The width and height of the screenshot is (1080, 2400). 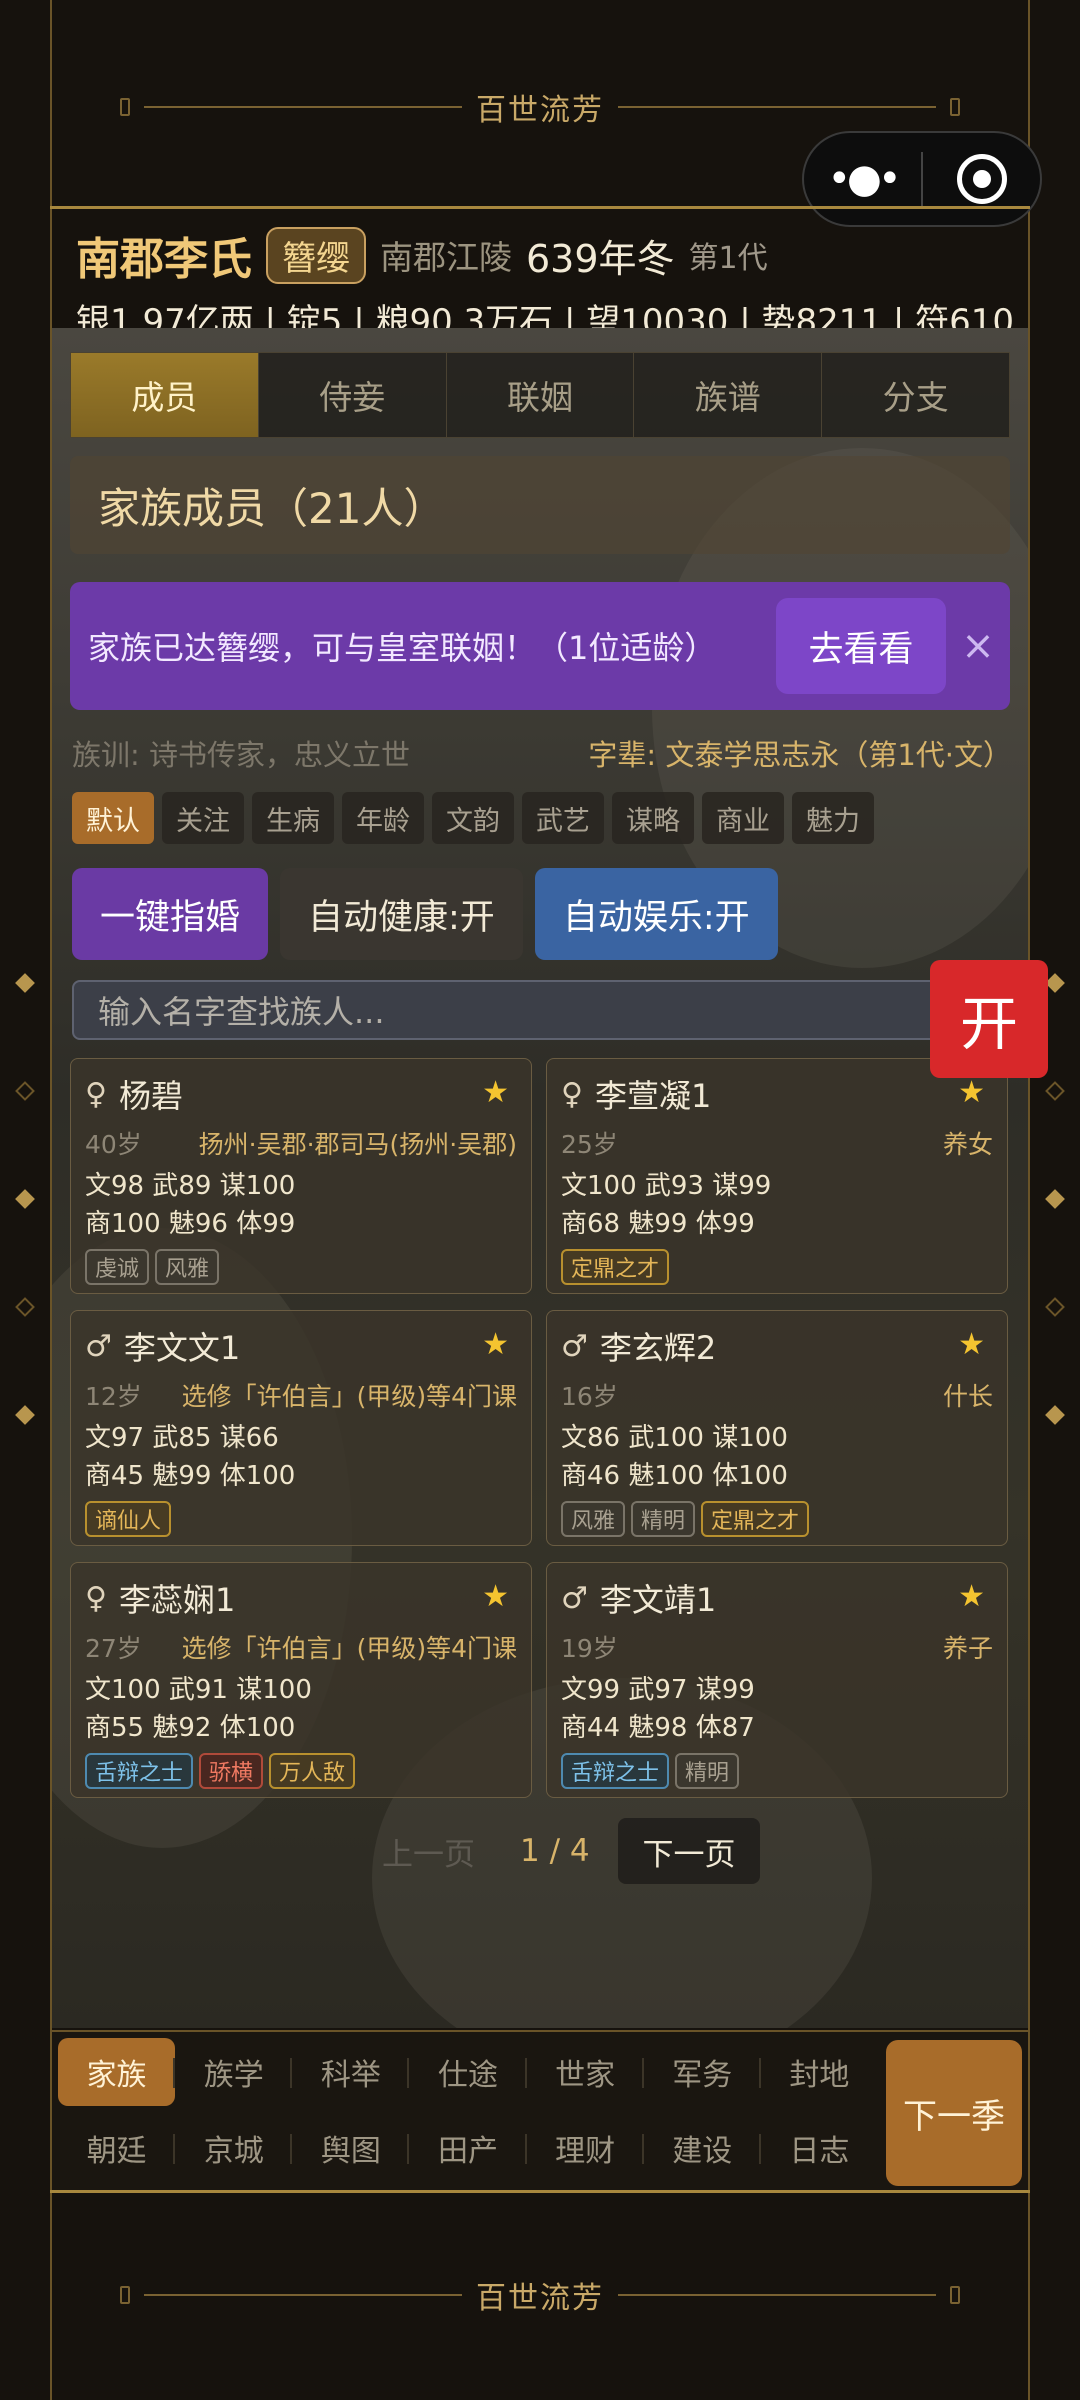 What do you see at coordinates (312, 1771) in the screenshot?
I see `trait-tag: 万人敌` at bounding box center [312, 1771].